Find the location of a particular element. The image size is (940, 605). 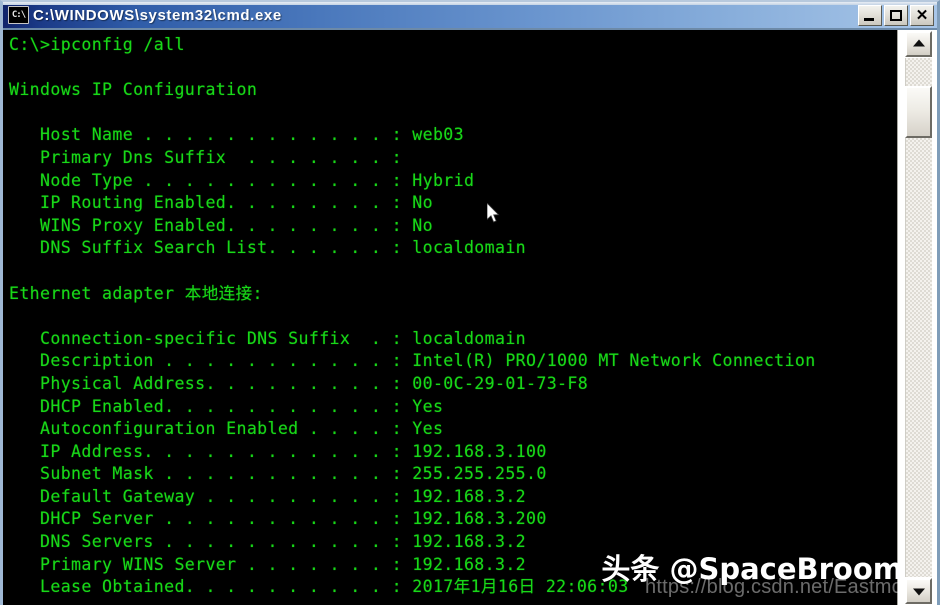

window-title: C:\WINDOWS\system32\cmd.exe is located at coordinates (157, 15).